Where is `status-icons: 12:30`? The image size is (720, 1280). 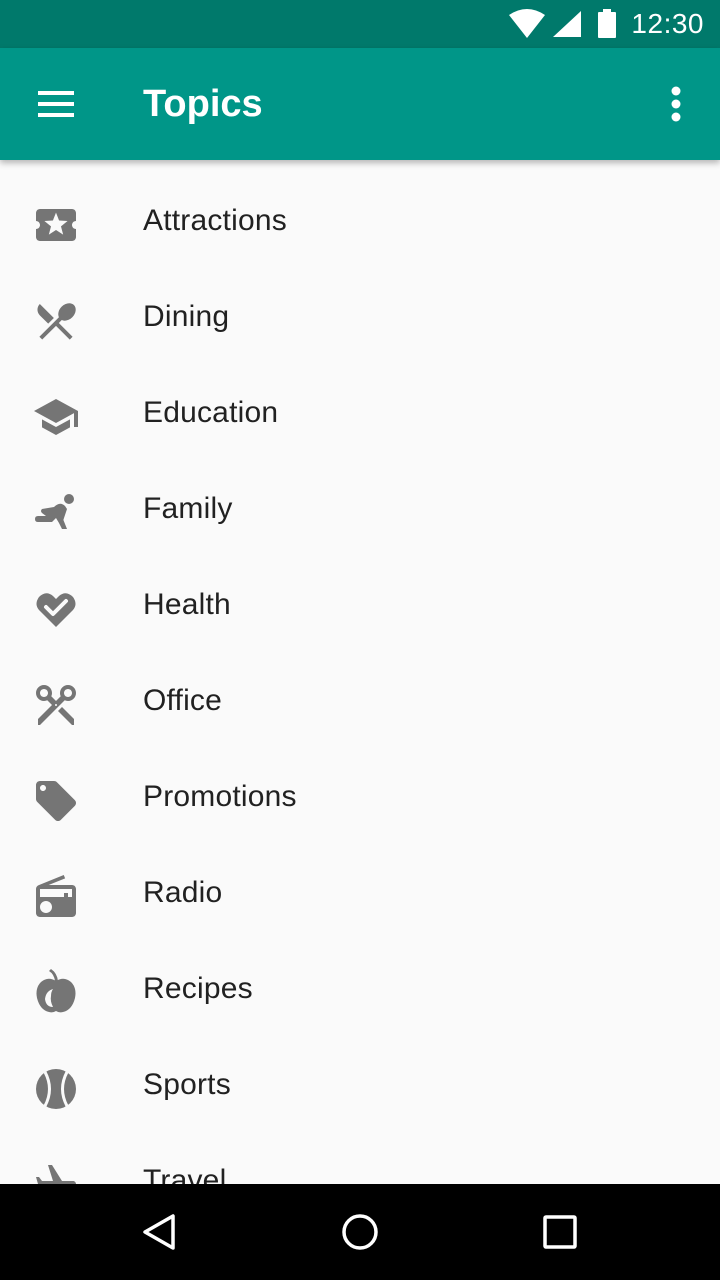
status-icons: 12:30 is located at coordinates (606, 24).